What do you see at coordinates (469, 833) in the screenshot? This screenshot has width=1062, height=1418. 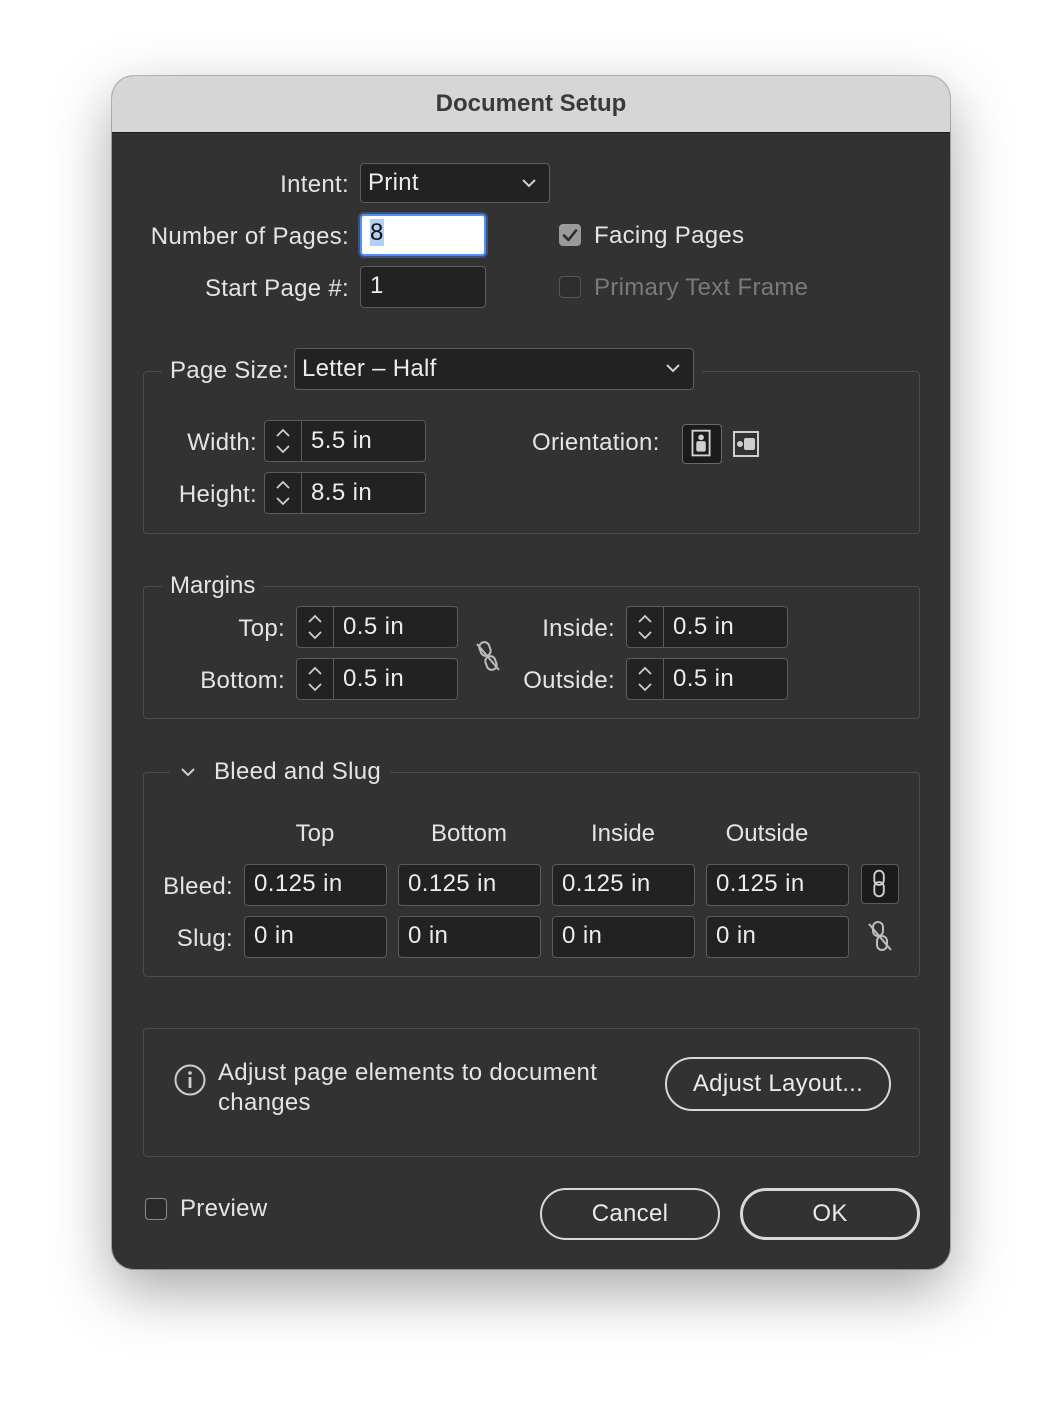 I see `column-header-bottom: Bottom` at bounding box center [469, 833].